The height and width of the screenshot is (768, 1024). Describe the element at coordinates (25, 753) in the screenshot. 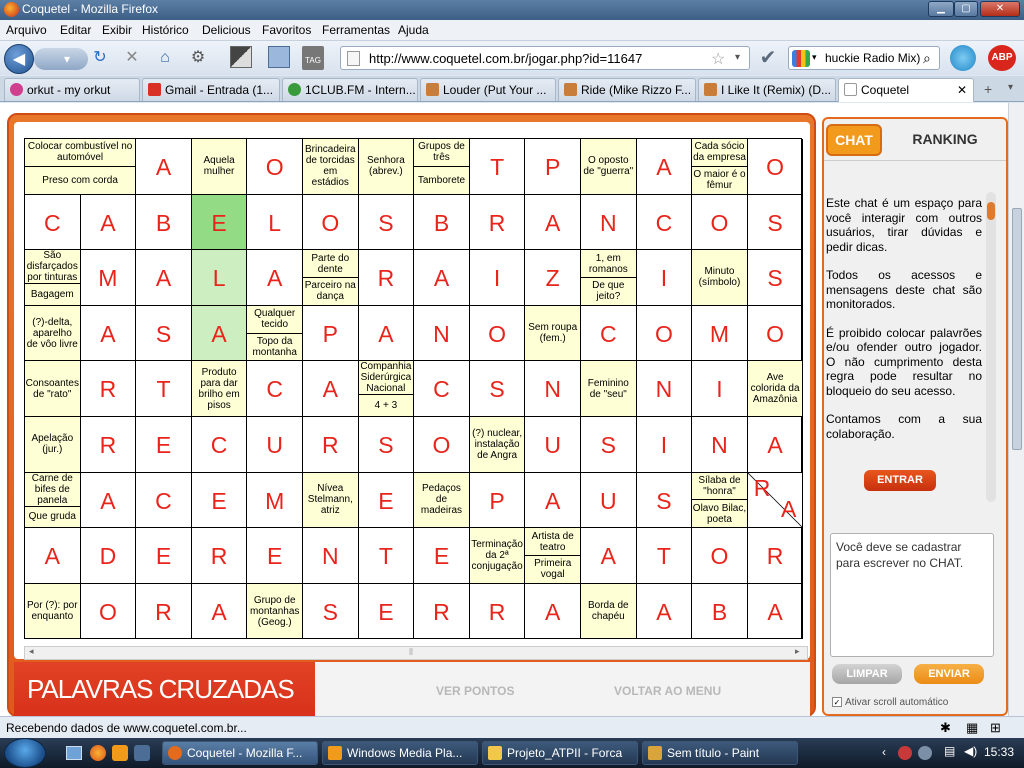

I see `start-button` at that location.